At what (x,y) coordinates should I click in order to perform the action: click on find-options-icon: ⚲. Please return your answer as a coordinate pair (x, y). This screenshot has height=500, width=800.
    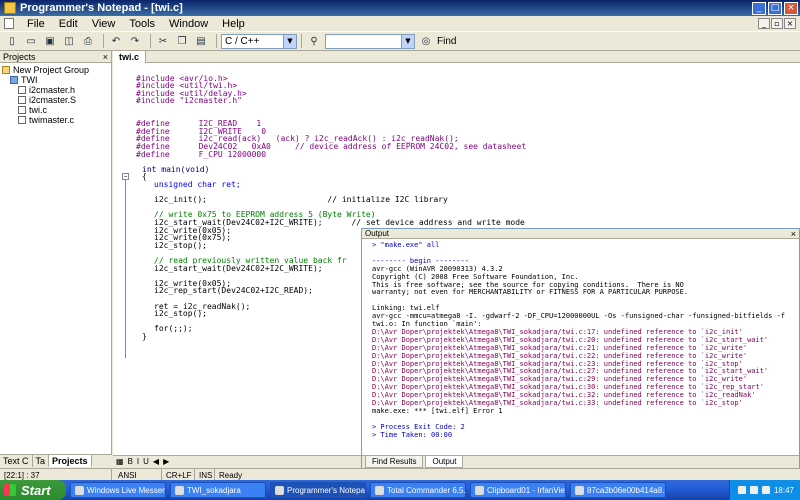
    Looking at the image, I should click on (314, 41).